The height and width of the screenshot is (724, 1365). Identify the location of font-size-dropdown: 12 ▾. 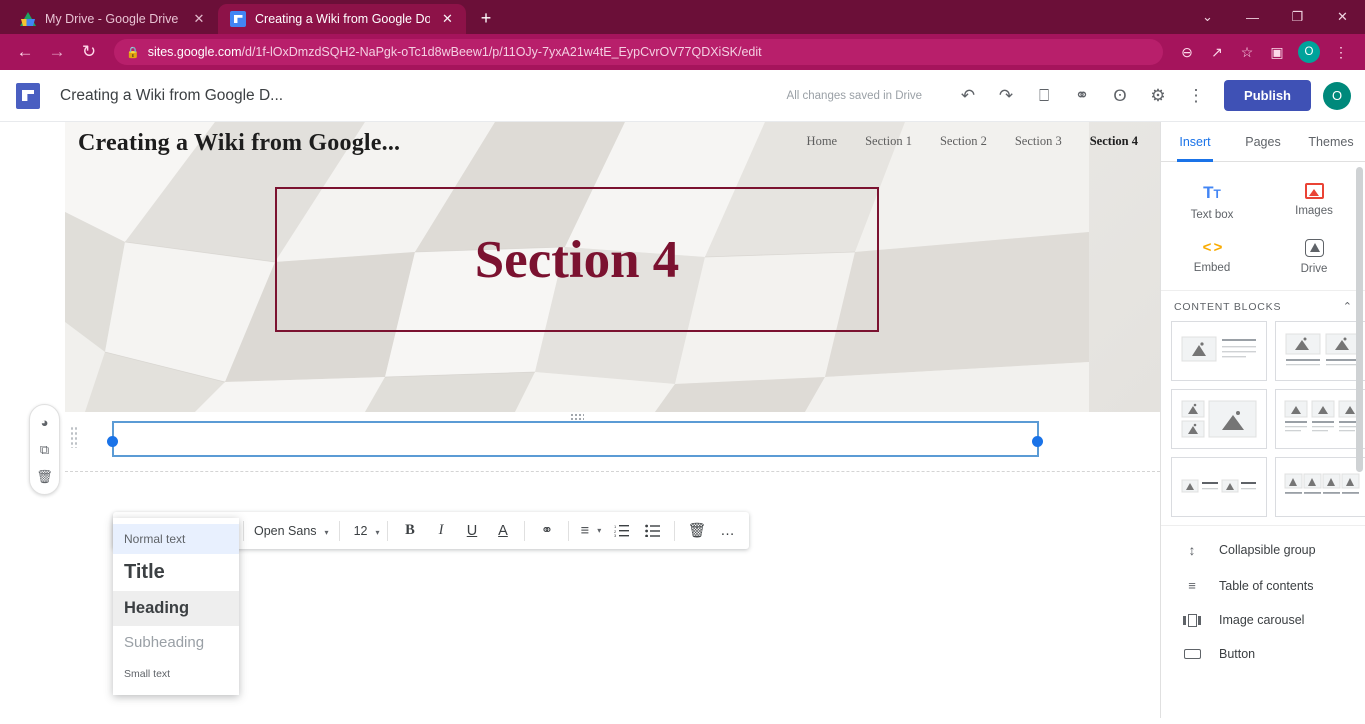
(364, 531).